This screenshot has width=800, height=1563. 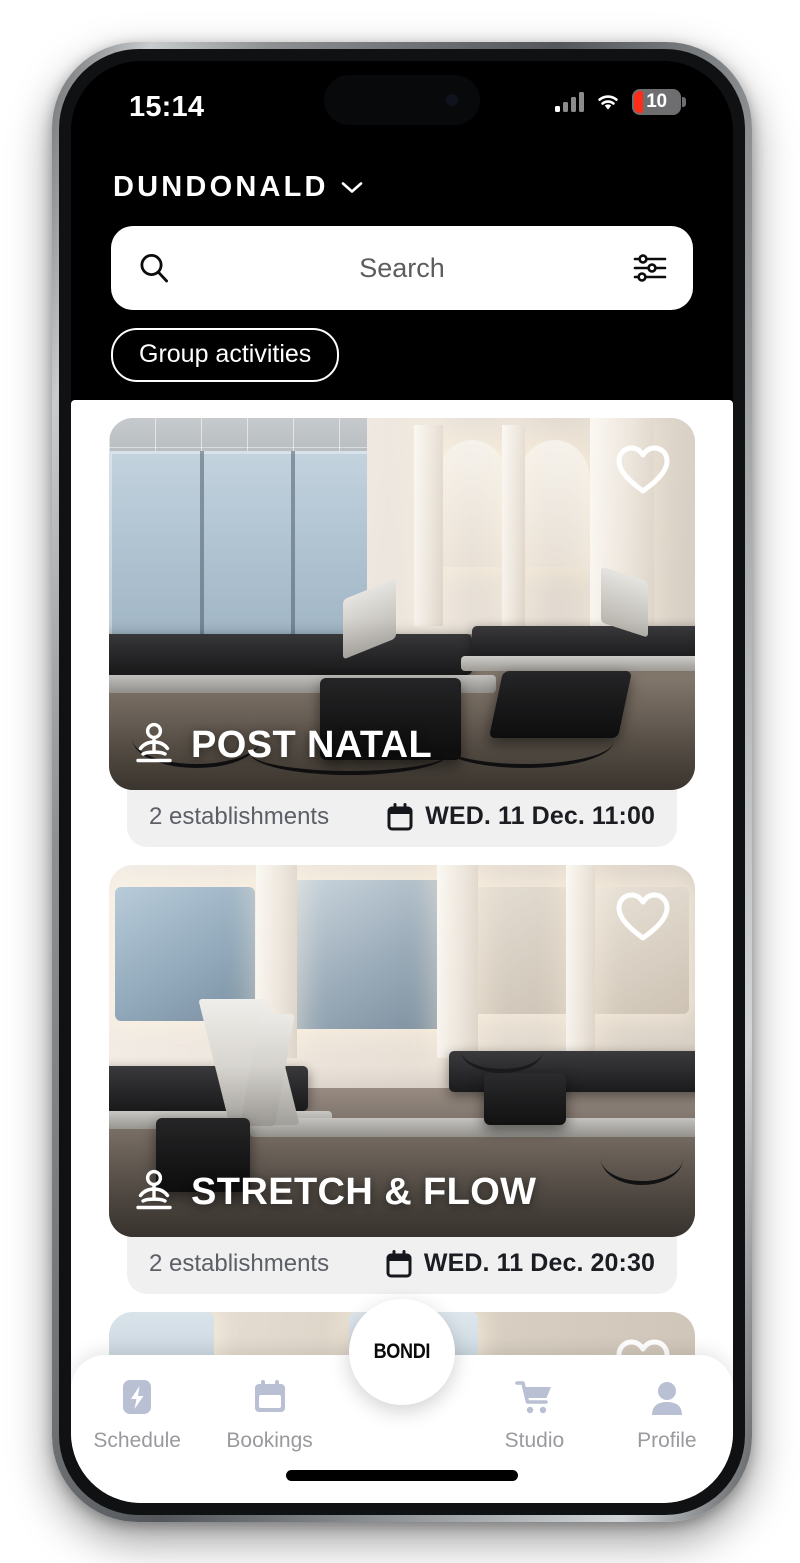 I want to click on chevron-down-icon, so click(x=351, y=187).